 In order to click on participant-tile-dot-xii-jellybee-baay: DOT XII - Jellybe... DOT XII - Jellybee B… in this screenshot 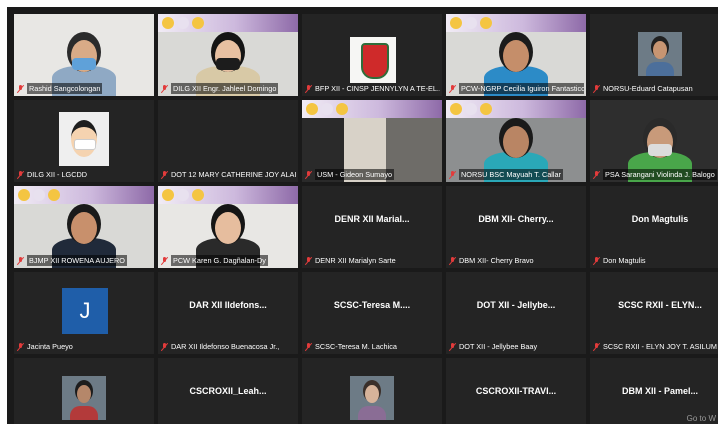, I will do `click(516, 313)`.